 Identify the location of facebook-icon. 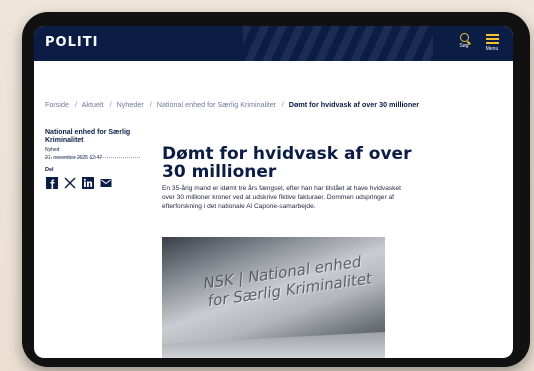
(51, 182).